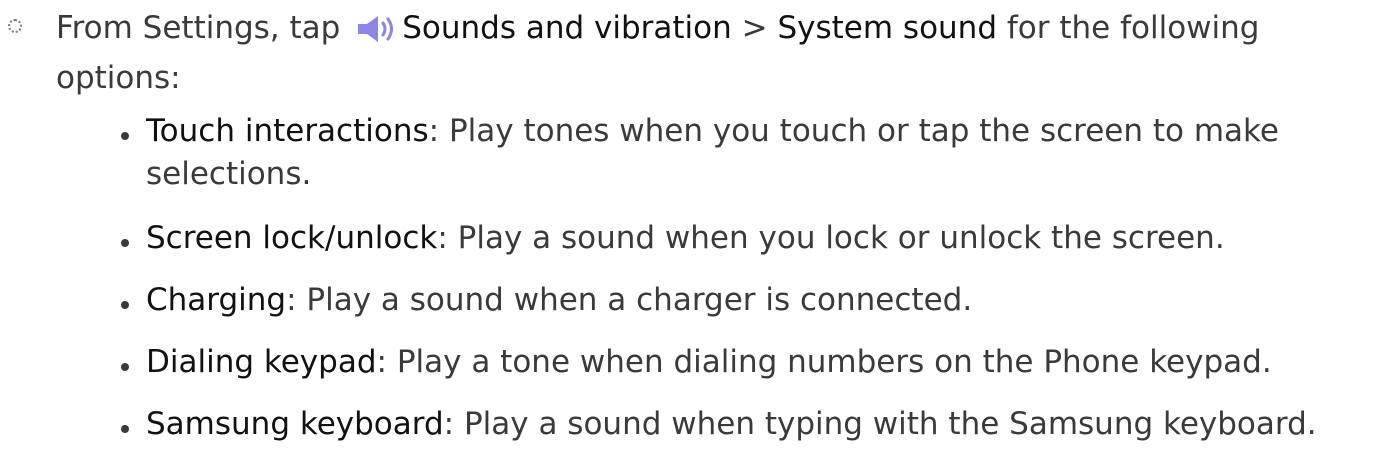 The height and width of the screenshot is (460, 1379). What do you see at coordinates (216, 300) in the screenshot?
I see `option-term: Charging` at bounding box center [216, 300].